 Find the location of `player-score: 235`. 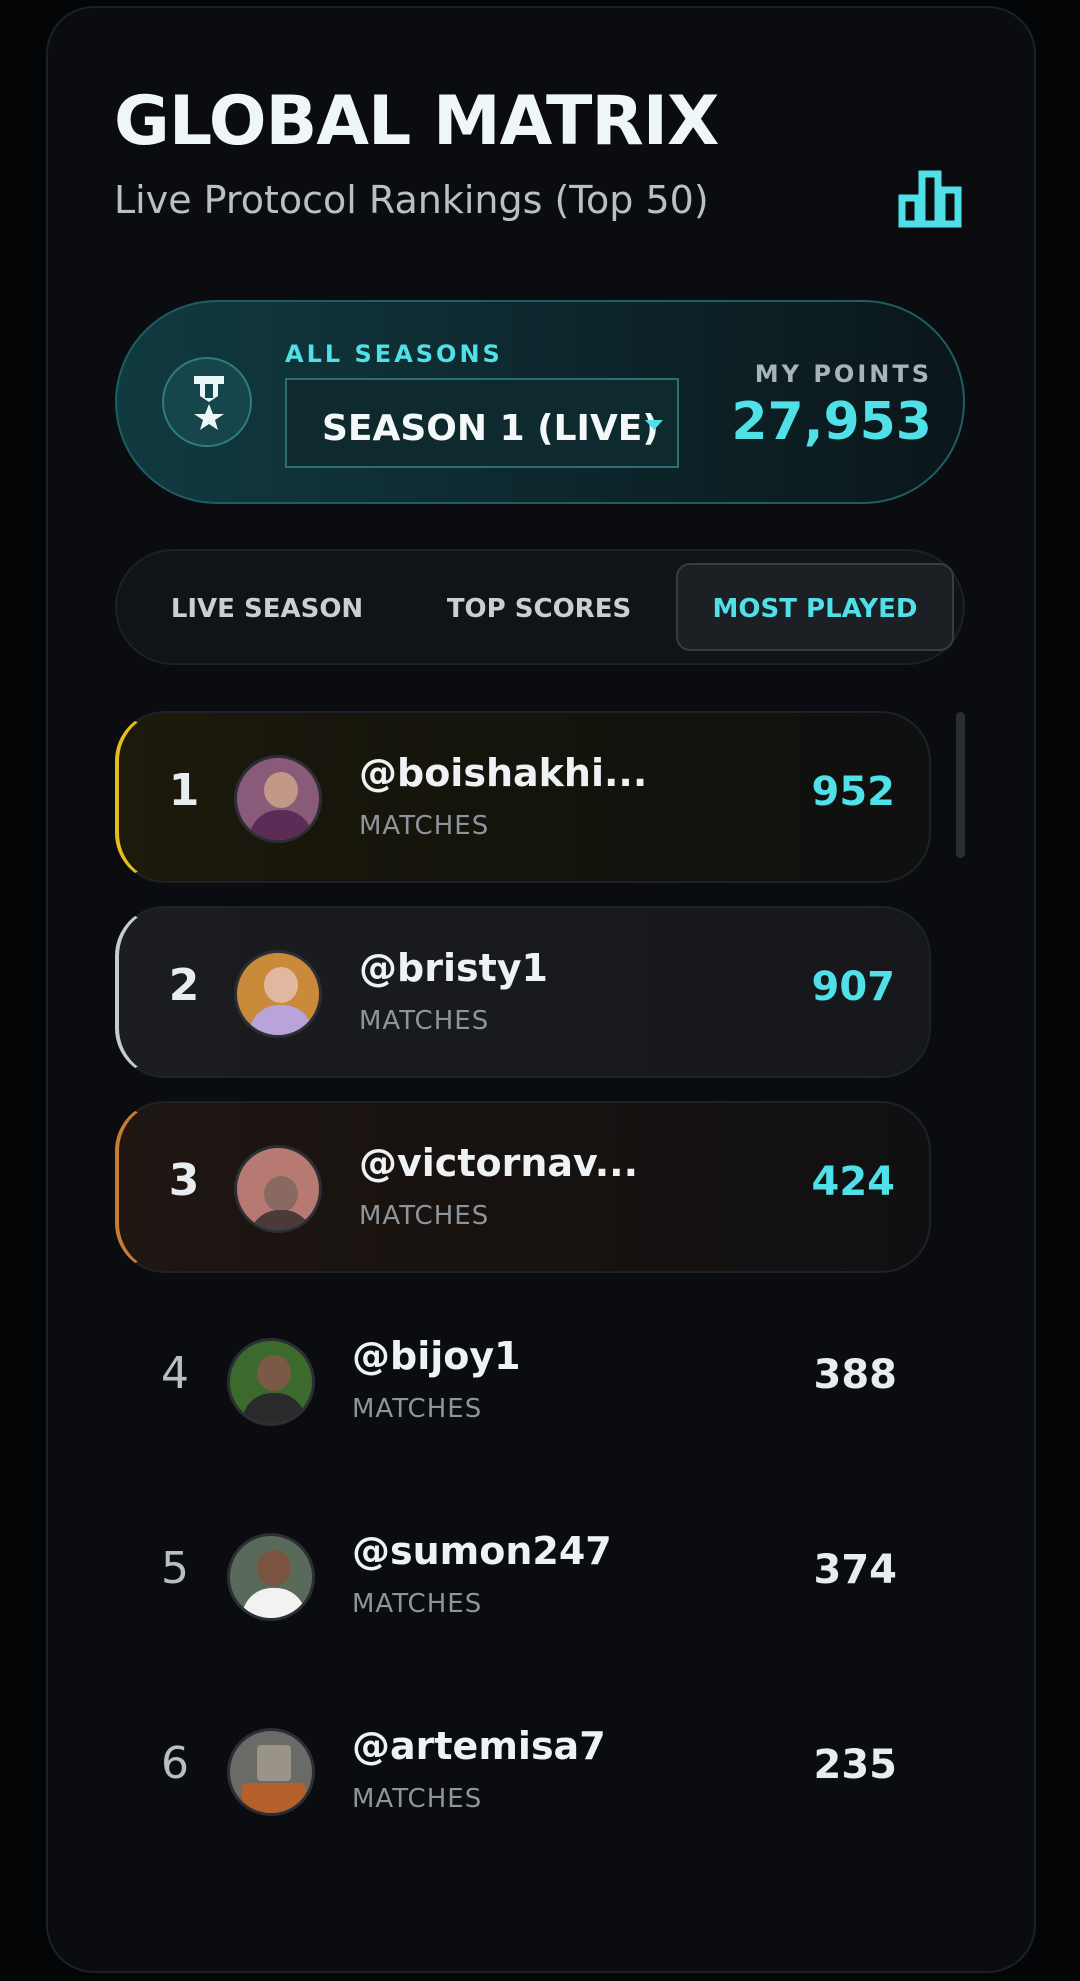

player-score: 235 is located at coordinates (855, 1765).